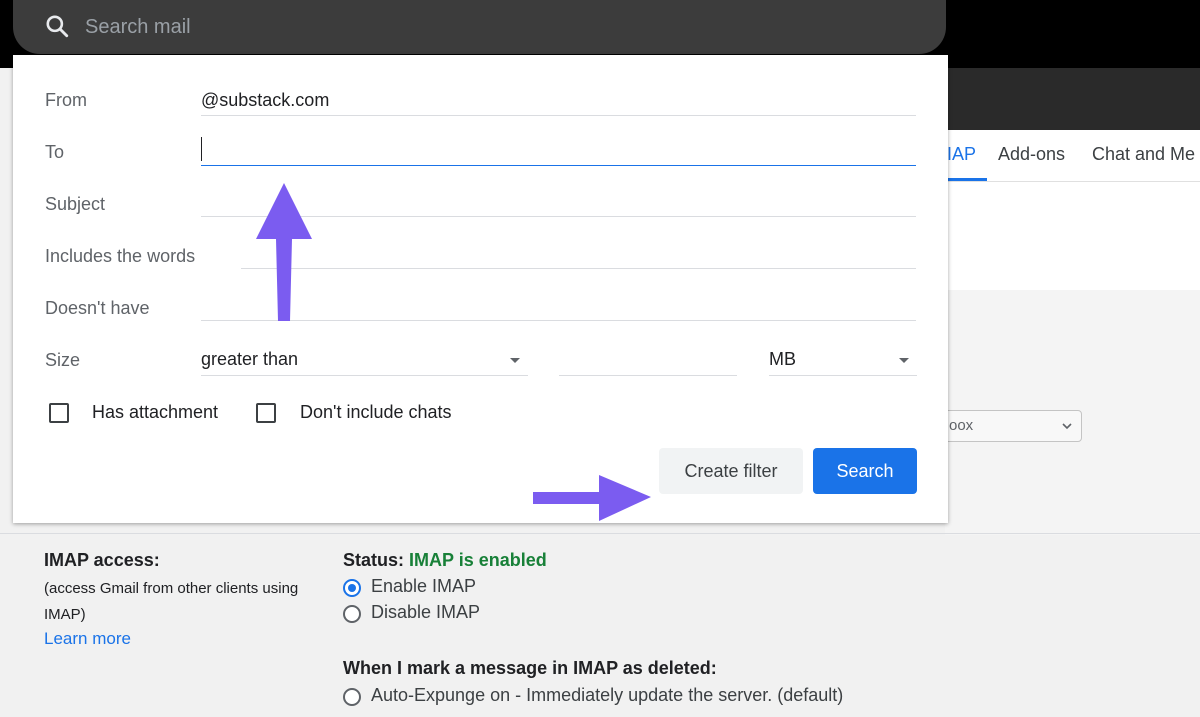 The image size is (1200, 717). What do you see at coordinates (284, 252) in the screenshot?
I see `annotation-arrow-up-icon` at bounding box center [284, 252].